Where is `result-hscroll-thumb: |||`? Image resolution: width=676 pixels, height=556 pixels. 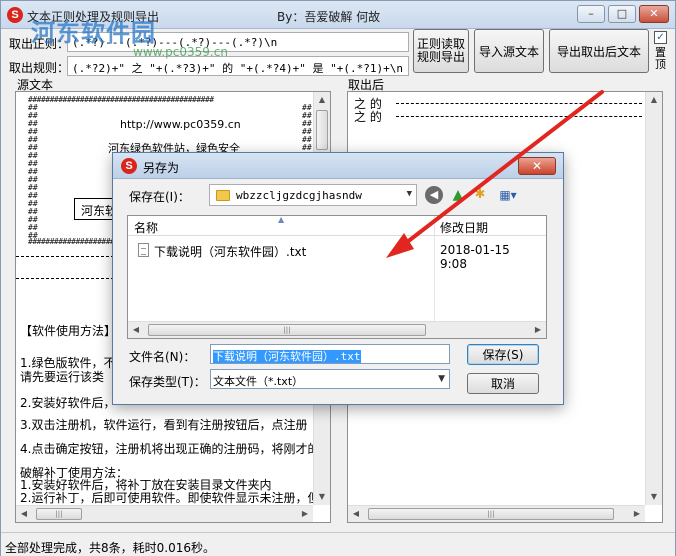
result-hscroll-thumb: ||| is located at coordinates (491, 514).